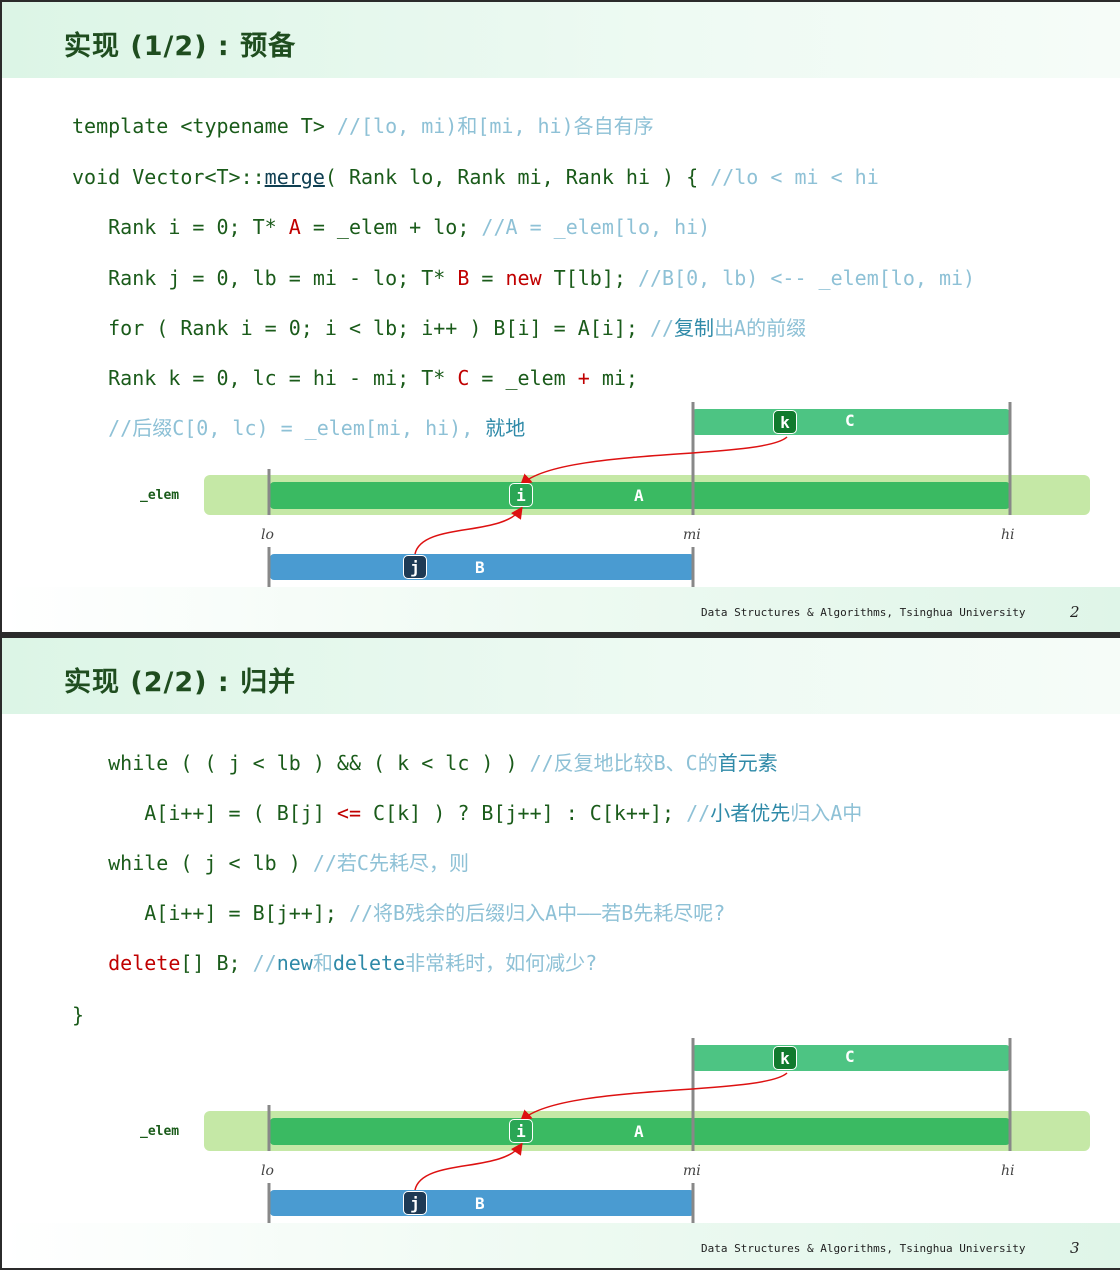 The image size is (1120, 1270). Describe the element at coordinates (794, 177) in the screenshot. I see `code-token: //lo < mi < hi` at that location.